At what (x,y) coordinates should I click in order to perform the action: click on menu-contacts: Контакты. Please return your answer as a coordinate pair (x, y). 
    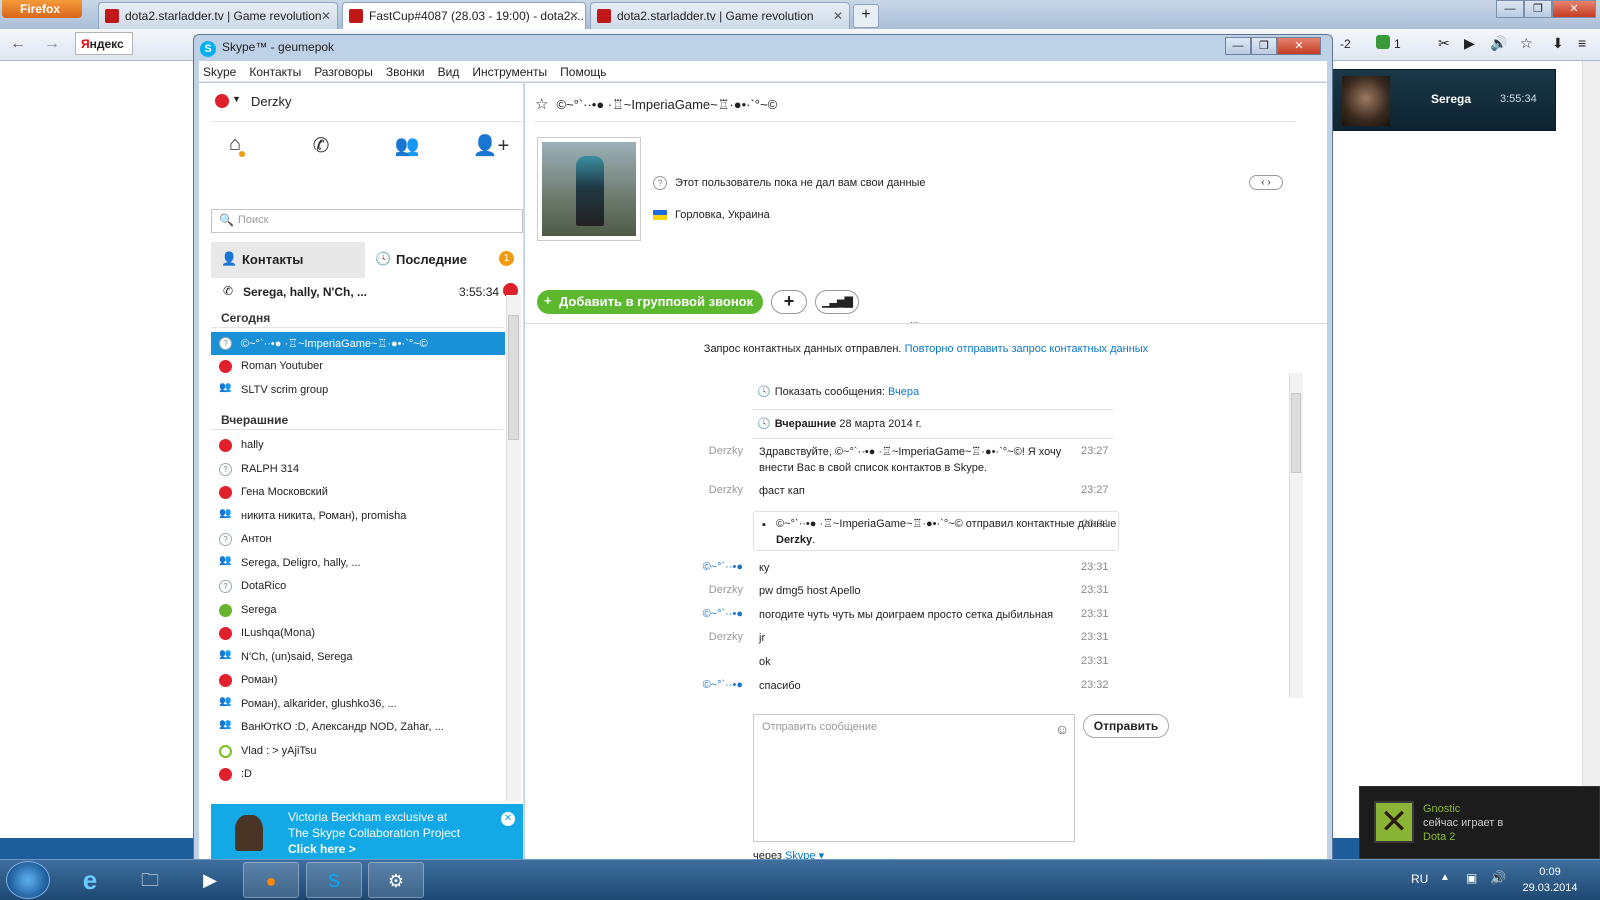
    Looking at the image, I should click on (275, 72).